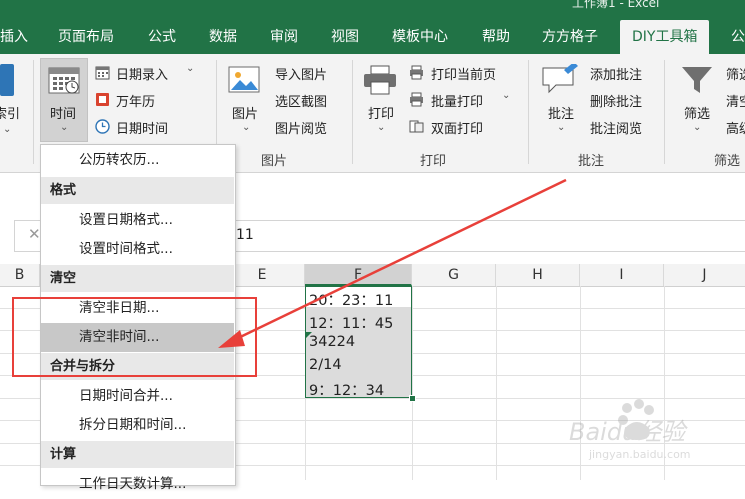  I want to click on watermark-brand: Baidu经验, so click(628, 432).